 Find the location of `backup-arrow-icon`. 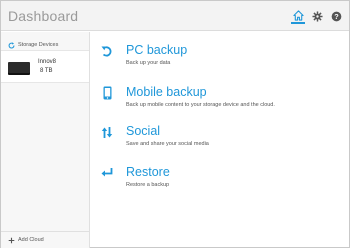

backup-arrow-icon is located at coordinates (107, 51).